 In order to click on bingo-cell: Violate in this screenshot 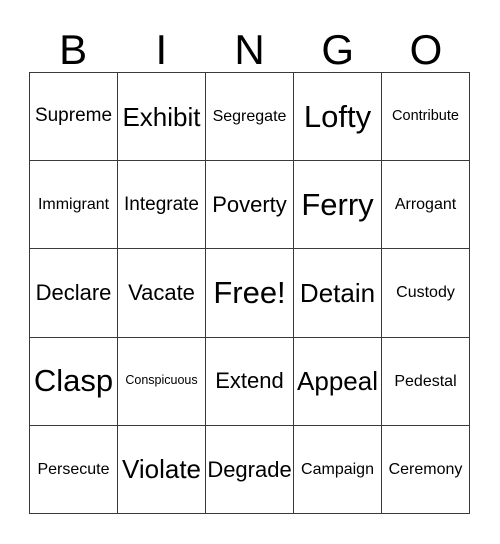, I will do `click(162, 470)`.